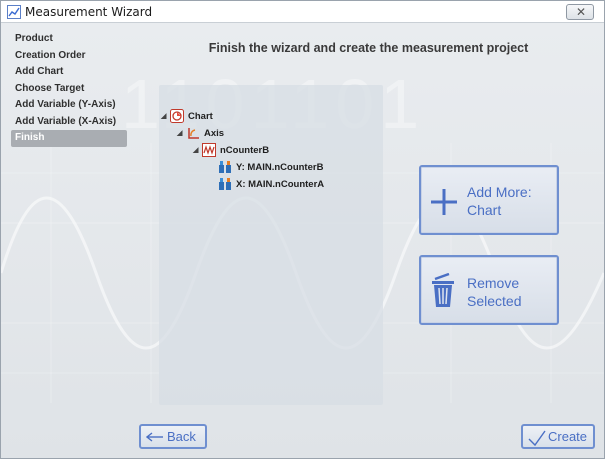 The height and width of the screenshot is (459, 605). I want to click on close-icon: ✕, so click(581, 12).